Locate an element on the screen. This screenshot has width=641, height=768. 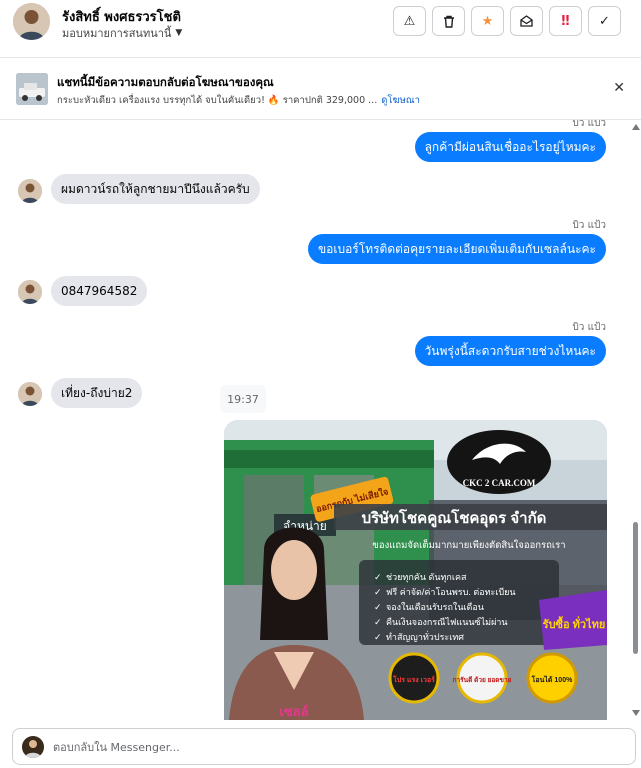
trash-icon is located at coordinates (448, 21).